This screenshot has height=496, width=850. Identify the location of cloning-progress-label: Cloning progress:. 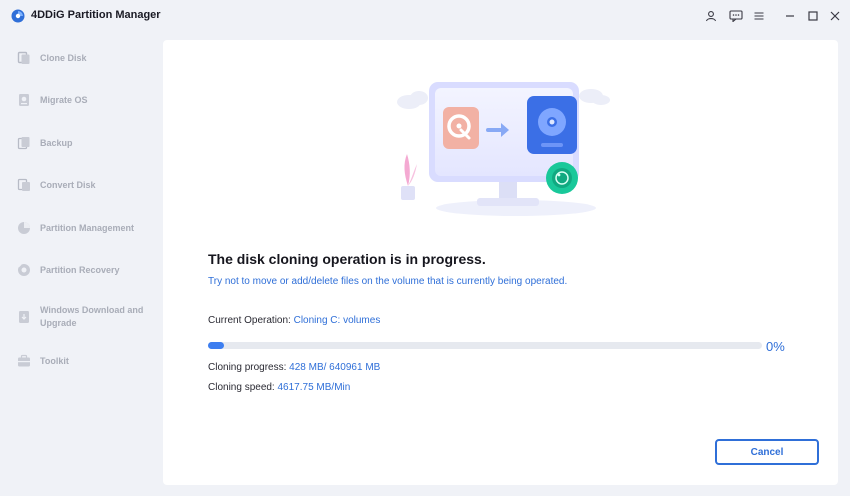
(247, 367).